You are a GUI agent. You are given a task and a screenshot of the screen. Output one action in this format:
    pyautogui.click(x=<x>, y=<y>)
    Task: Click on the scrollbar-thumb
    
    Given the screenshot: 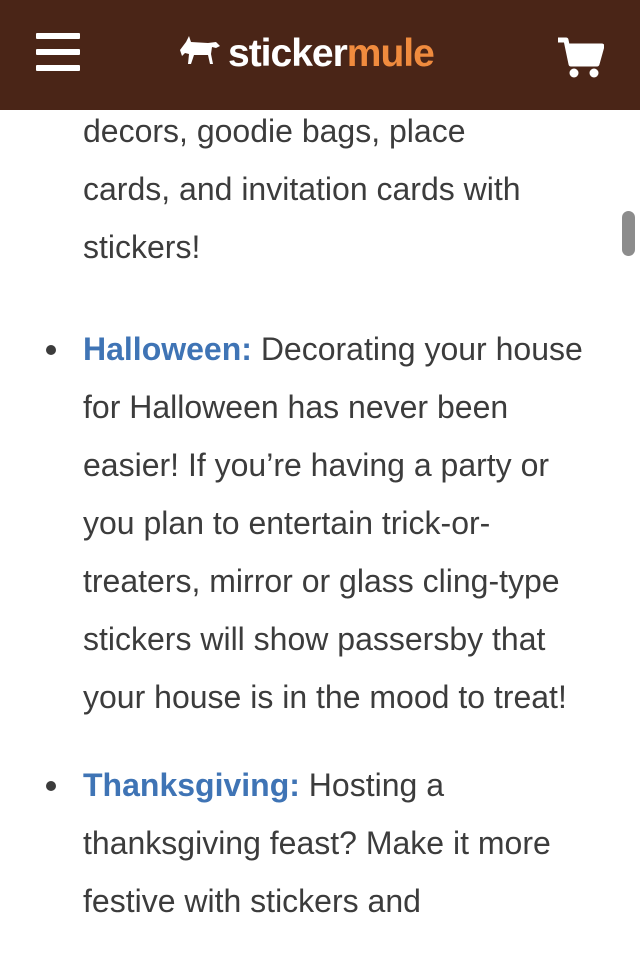 What is the action you would take?
    pyautogui.click(x=628, y=233)
    